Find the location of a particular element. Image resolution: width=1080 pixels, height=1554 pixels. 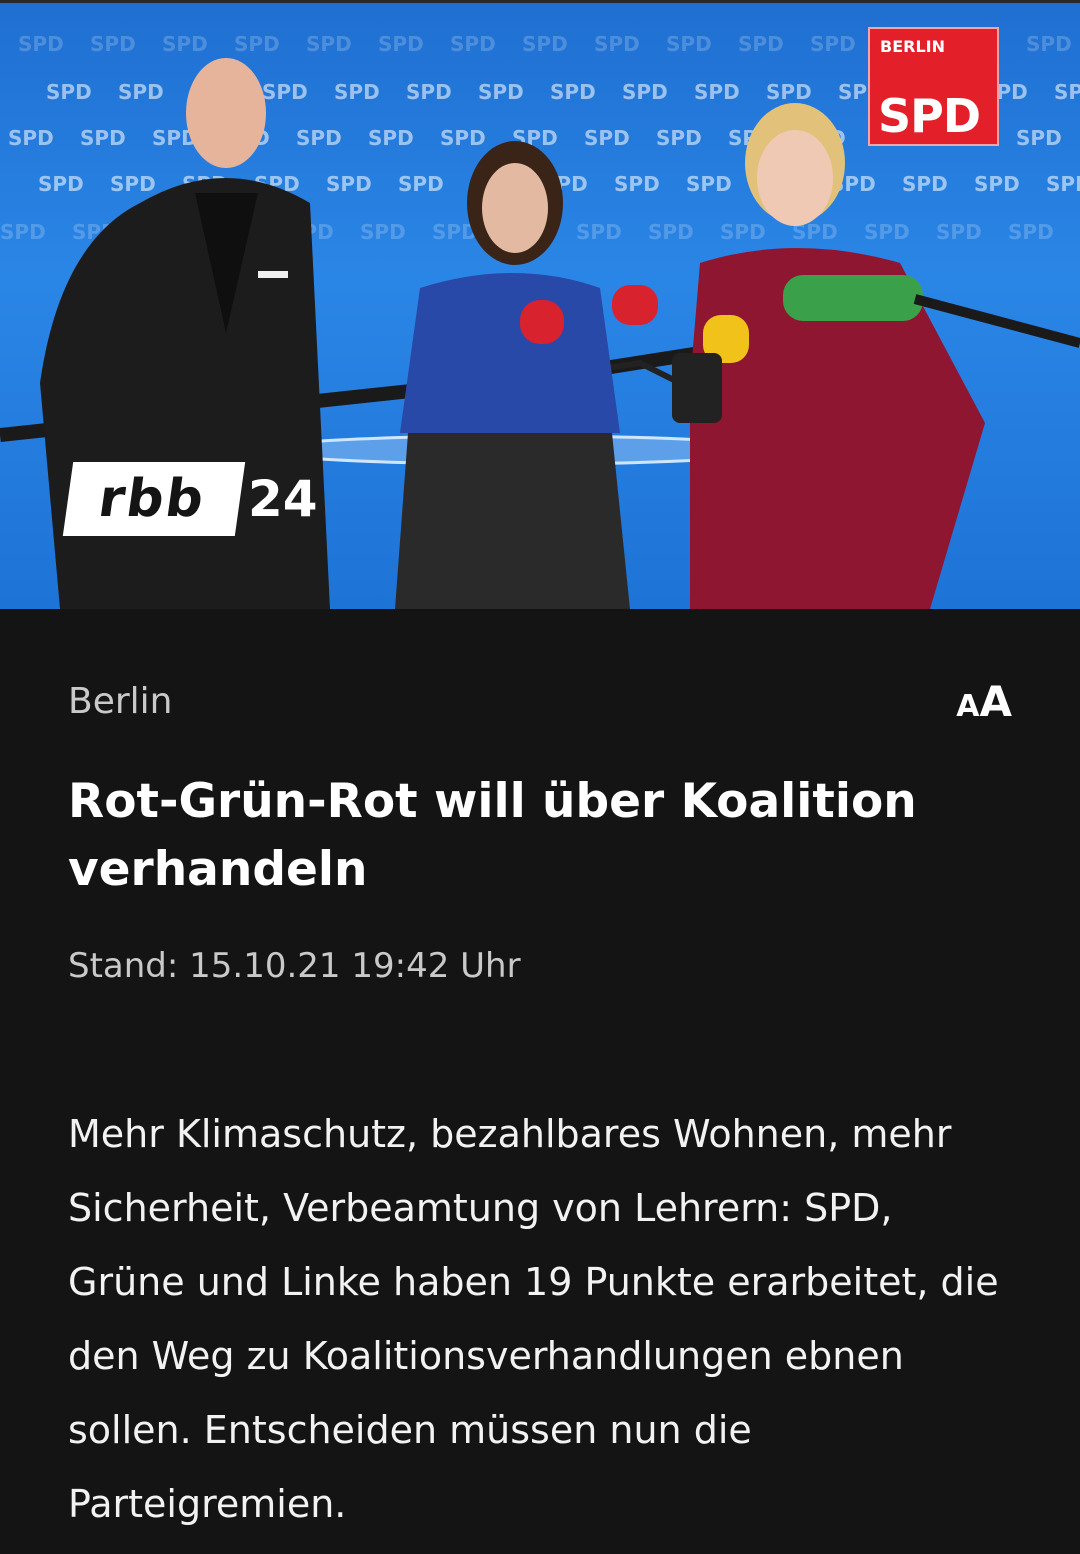

logo-brand: rbb is located at coordinates (154, 499).